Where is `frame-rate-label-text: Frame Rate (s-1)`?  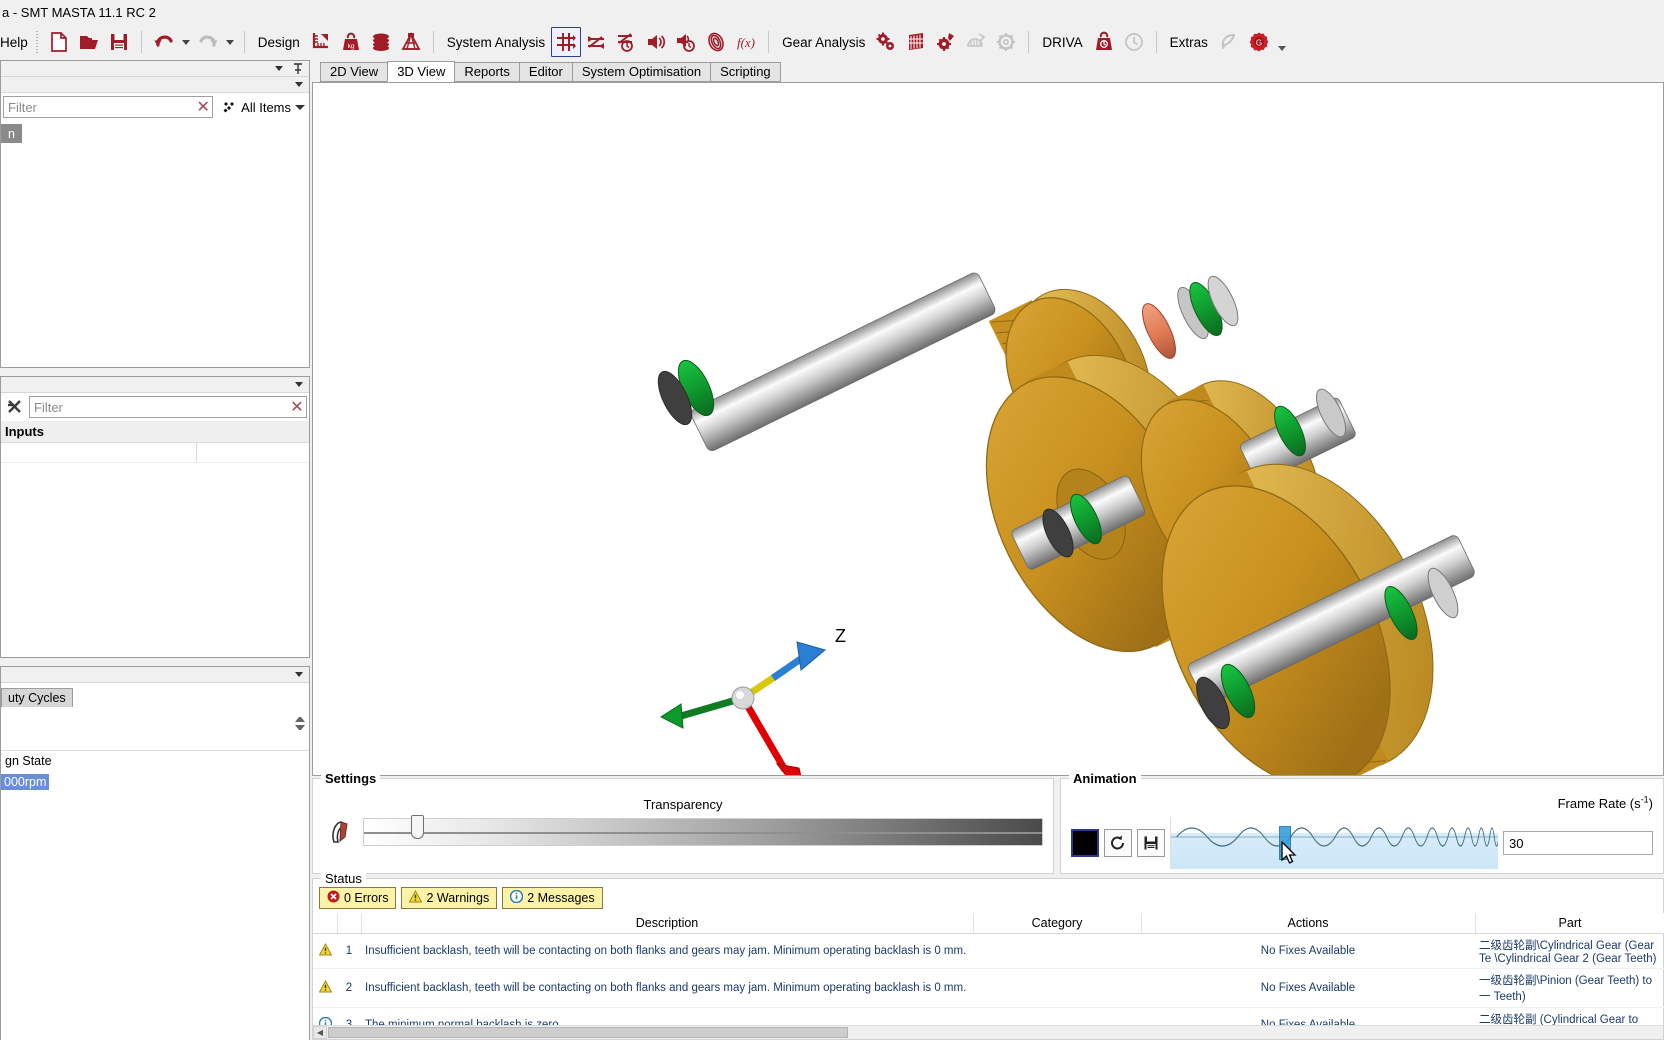
frame-rate-label-text: Frame Rate (s-1) is located at coordinates (1605, 803).